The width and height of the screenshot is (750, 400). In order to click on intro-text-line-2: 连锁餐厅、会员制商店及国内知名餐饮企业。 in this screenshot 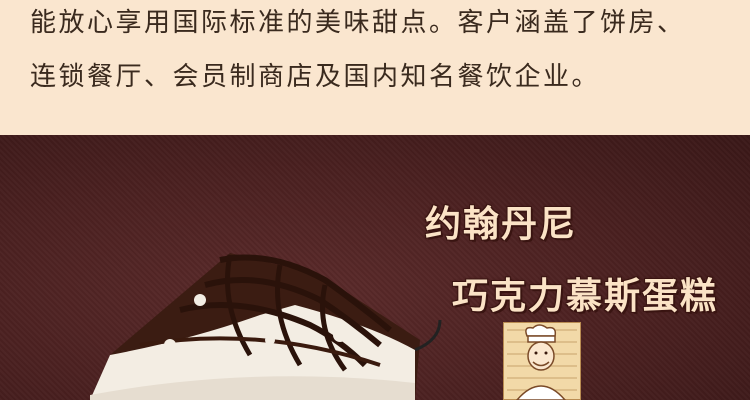, I will do `click(315, 77)`.